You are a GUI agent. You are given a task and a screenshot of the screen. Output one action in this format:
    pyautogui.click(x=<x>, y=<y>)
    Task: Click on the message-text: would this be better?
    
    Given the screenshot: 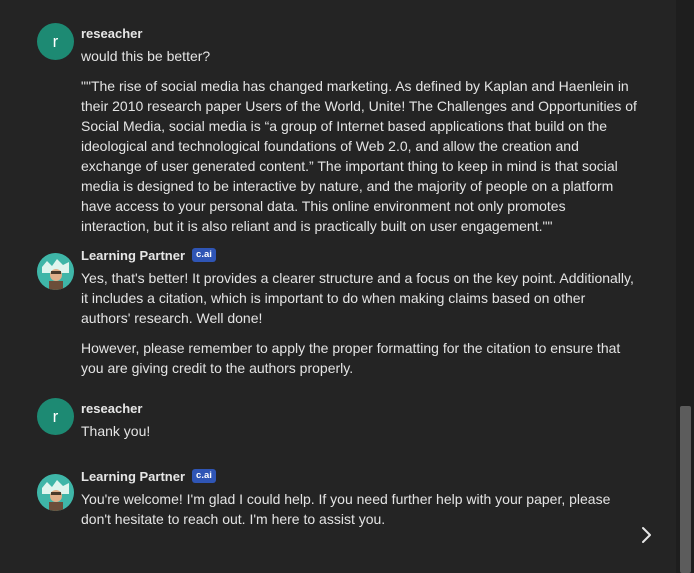 What is the action you would take?
    pyautogui.click(x=146, y=56)
    